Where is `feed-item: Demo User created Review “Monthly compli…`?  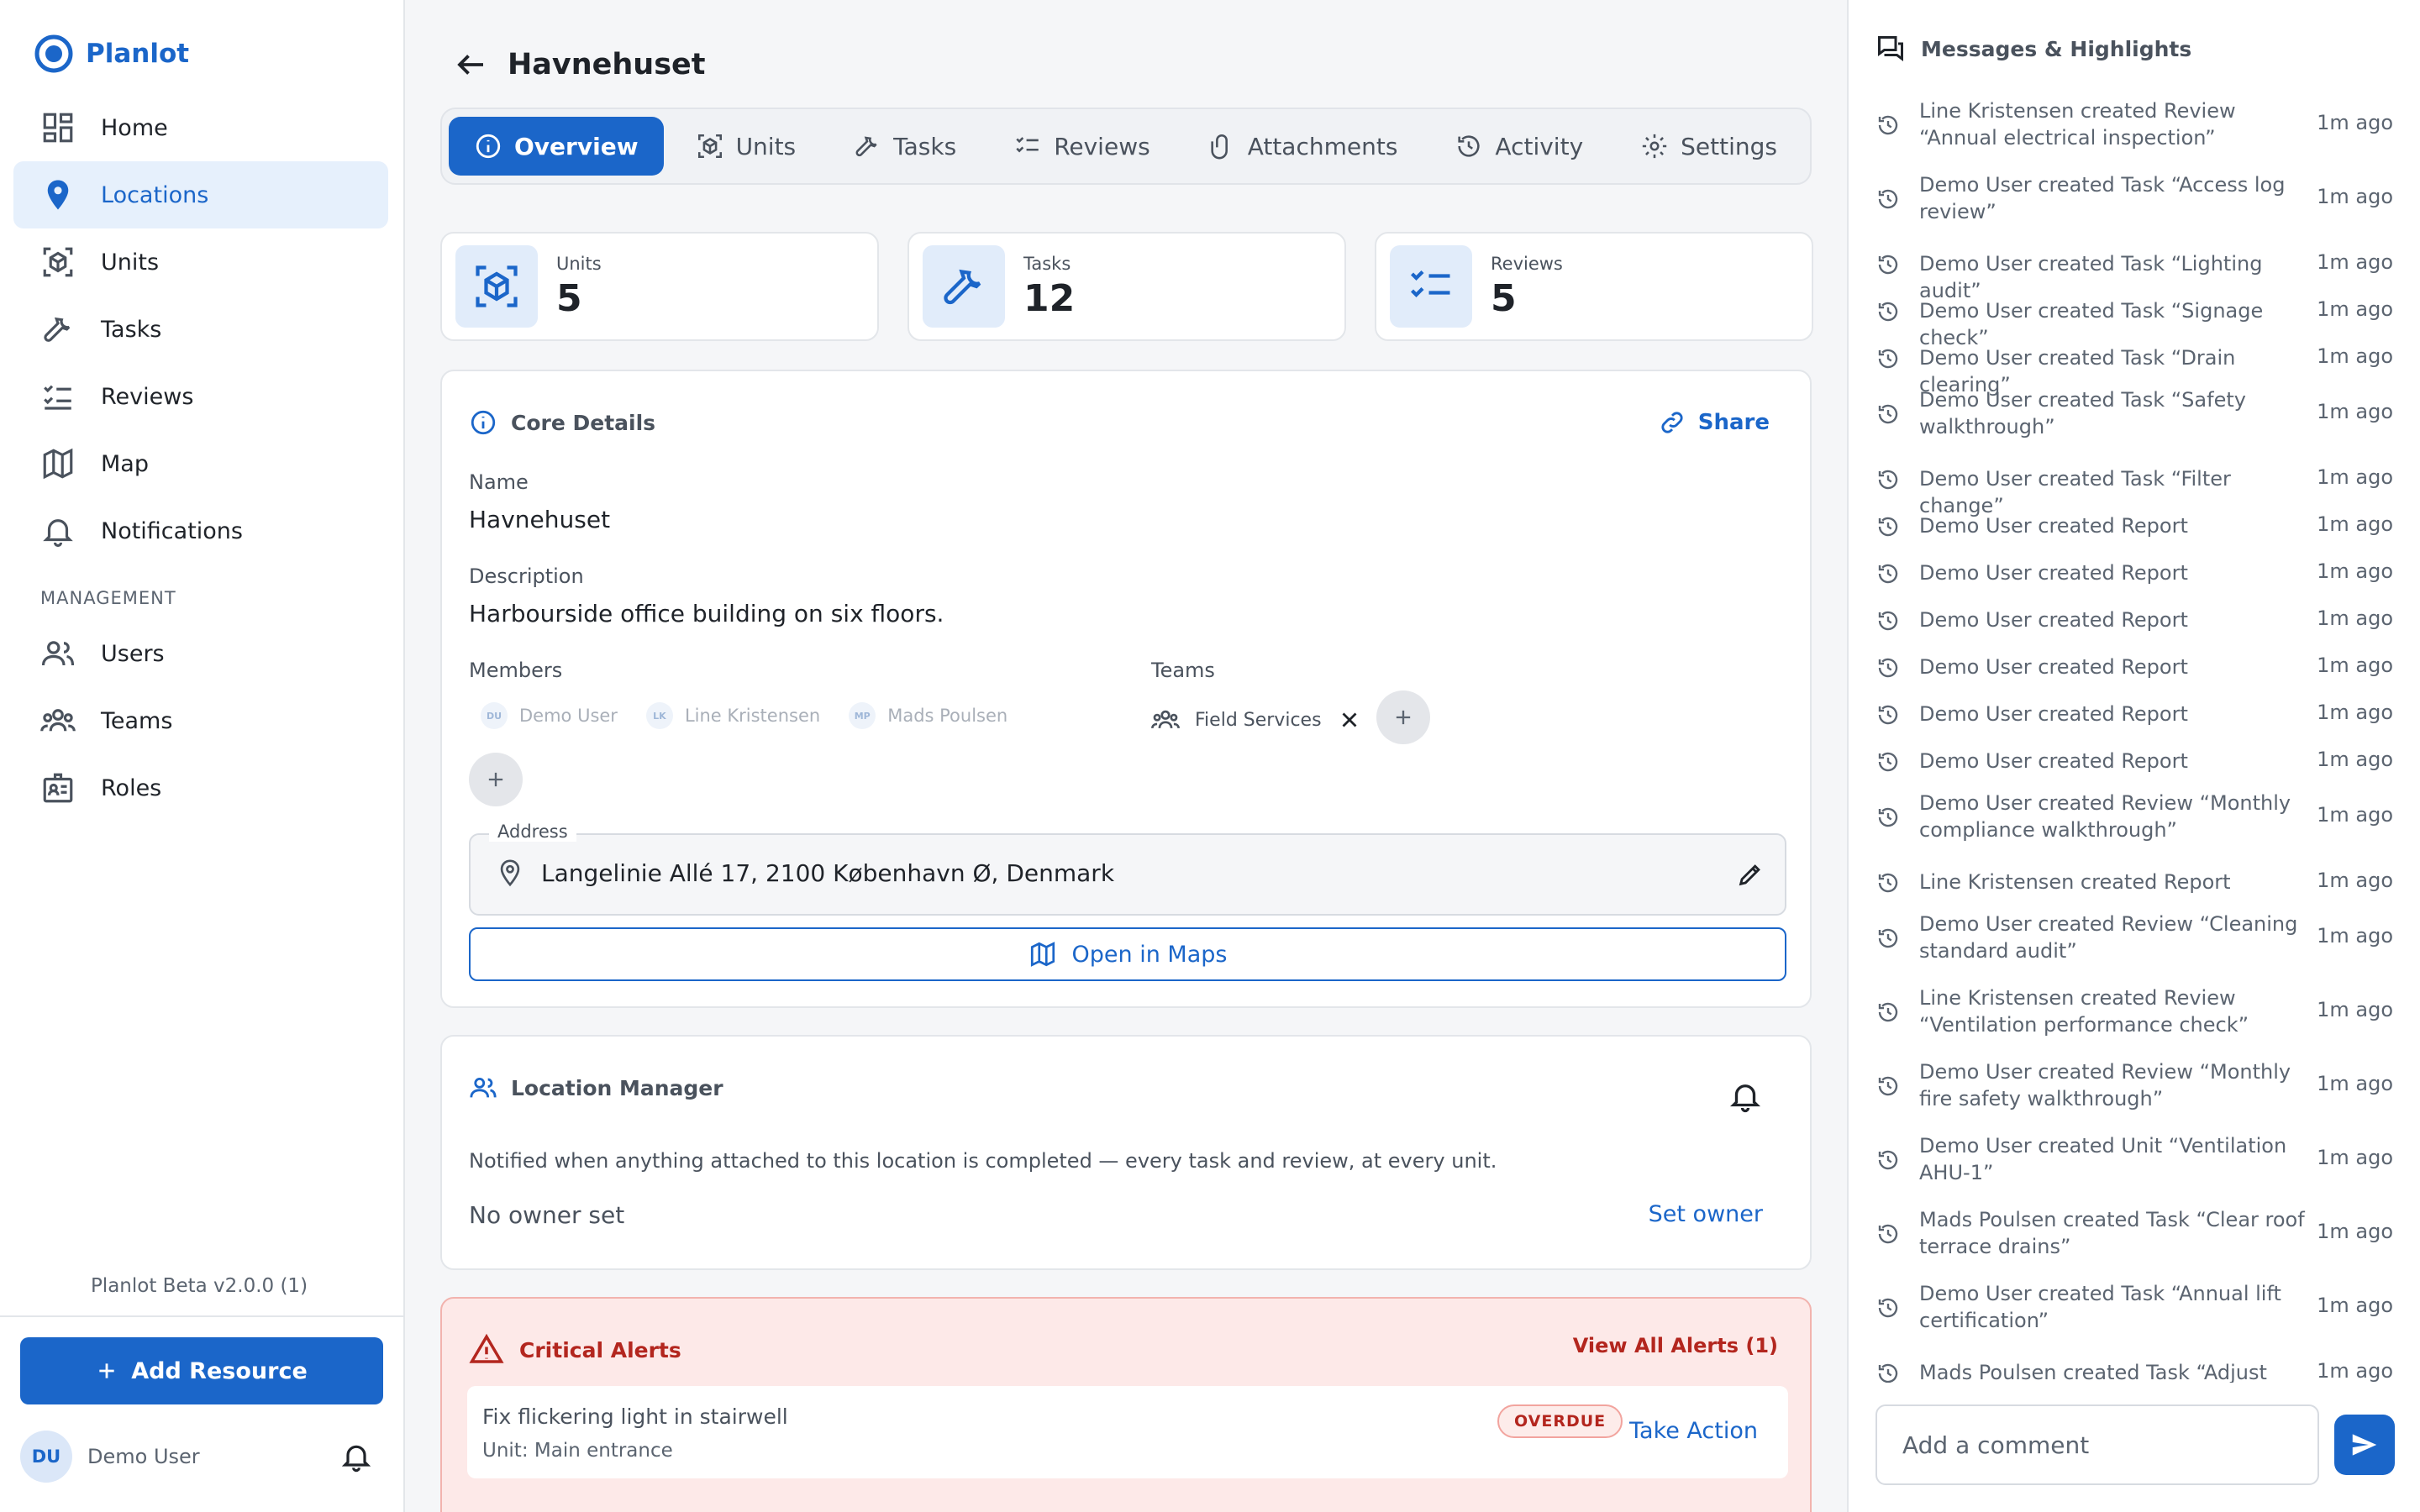
feed-item: Demo User created Review “Monthly compli… is located at coordinates (2134, 821).